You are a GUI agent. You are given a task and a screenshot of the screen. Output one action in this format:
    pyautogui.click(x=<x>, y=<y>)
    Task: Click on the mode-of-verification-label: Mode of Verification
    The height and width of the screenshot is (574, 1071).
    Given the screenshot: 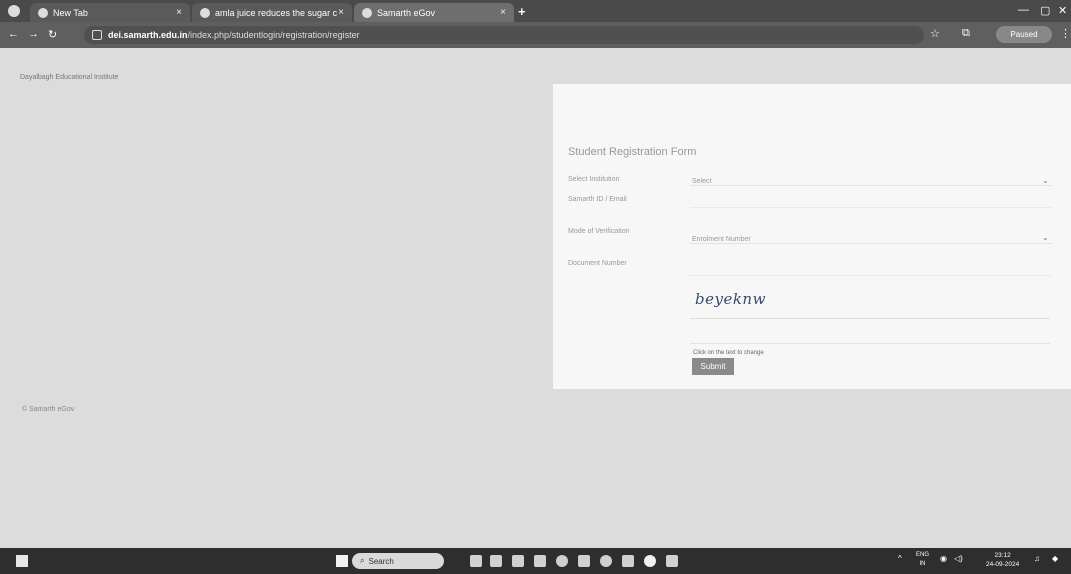 What is the action you would take?
    pyautogui.click(x=599, y=231)
    